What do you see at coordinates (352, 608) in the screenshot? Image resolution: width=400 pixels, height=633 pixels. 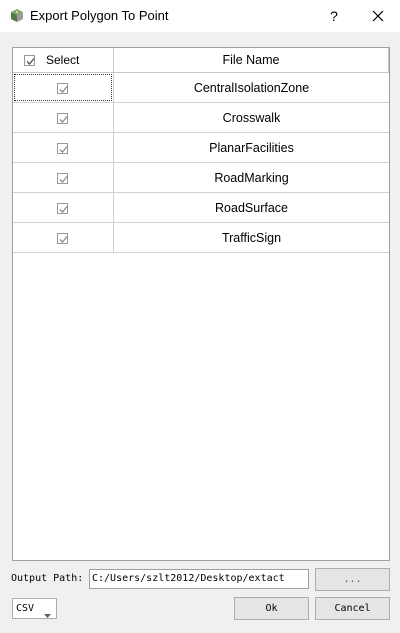 I see `cancel-button: Cancel` at bounding box center [352, 608].